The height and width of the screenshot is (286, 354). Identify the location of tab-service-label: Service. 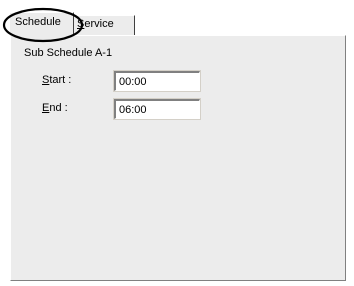
(95, 24).